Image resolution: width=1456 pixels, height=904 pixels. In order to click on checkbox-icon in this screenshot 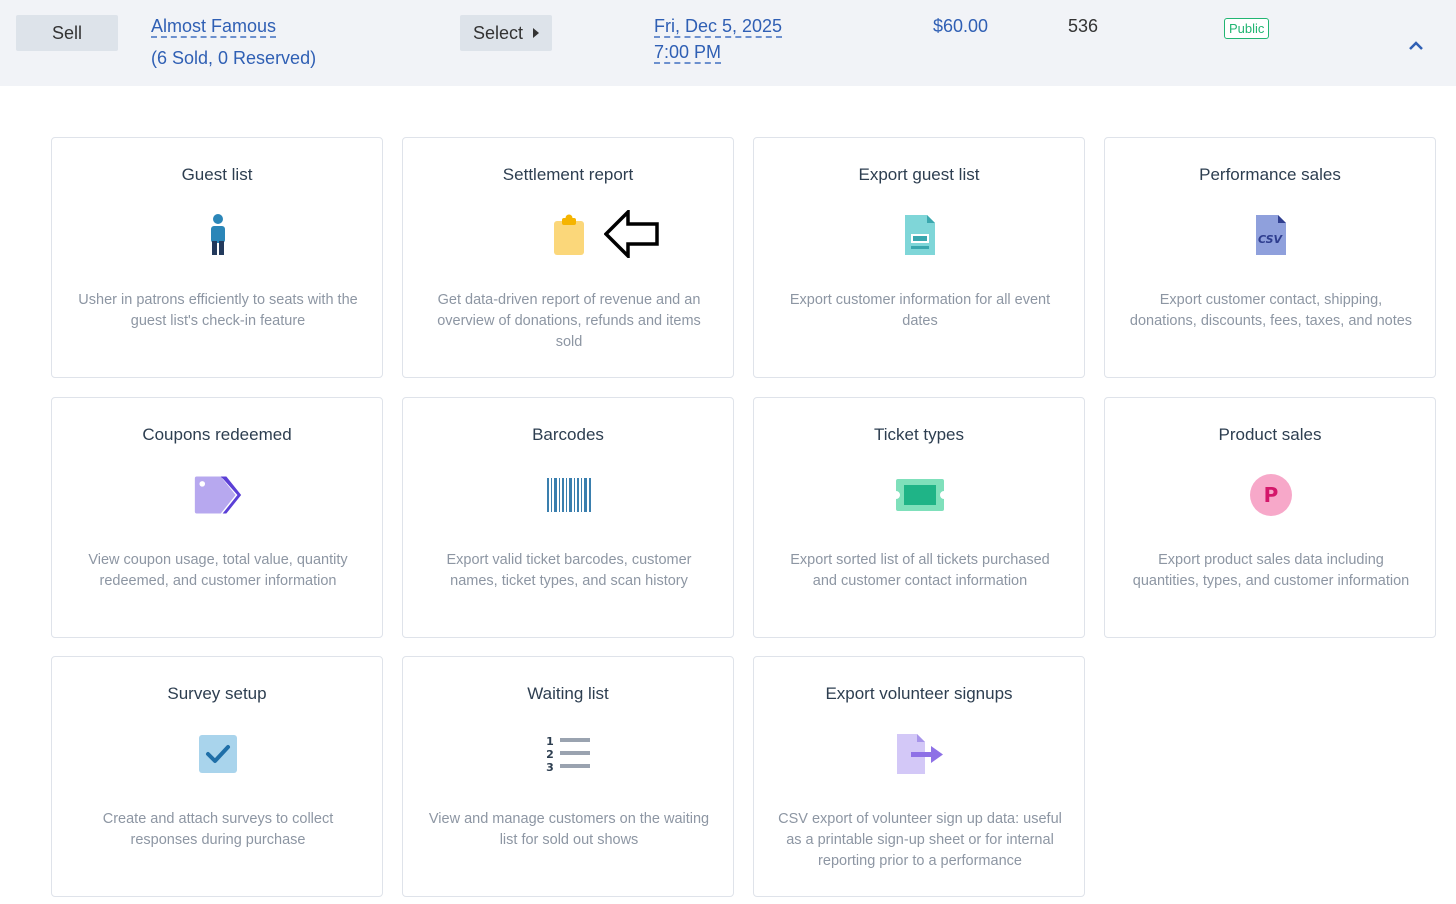, I will do `click(218, 754)`.